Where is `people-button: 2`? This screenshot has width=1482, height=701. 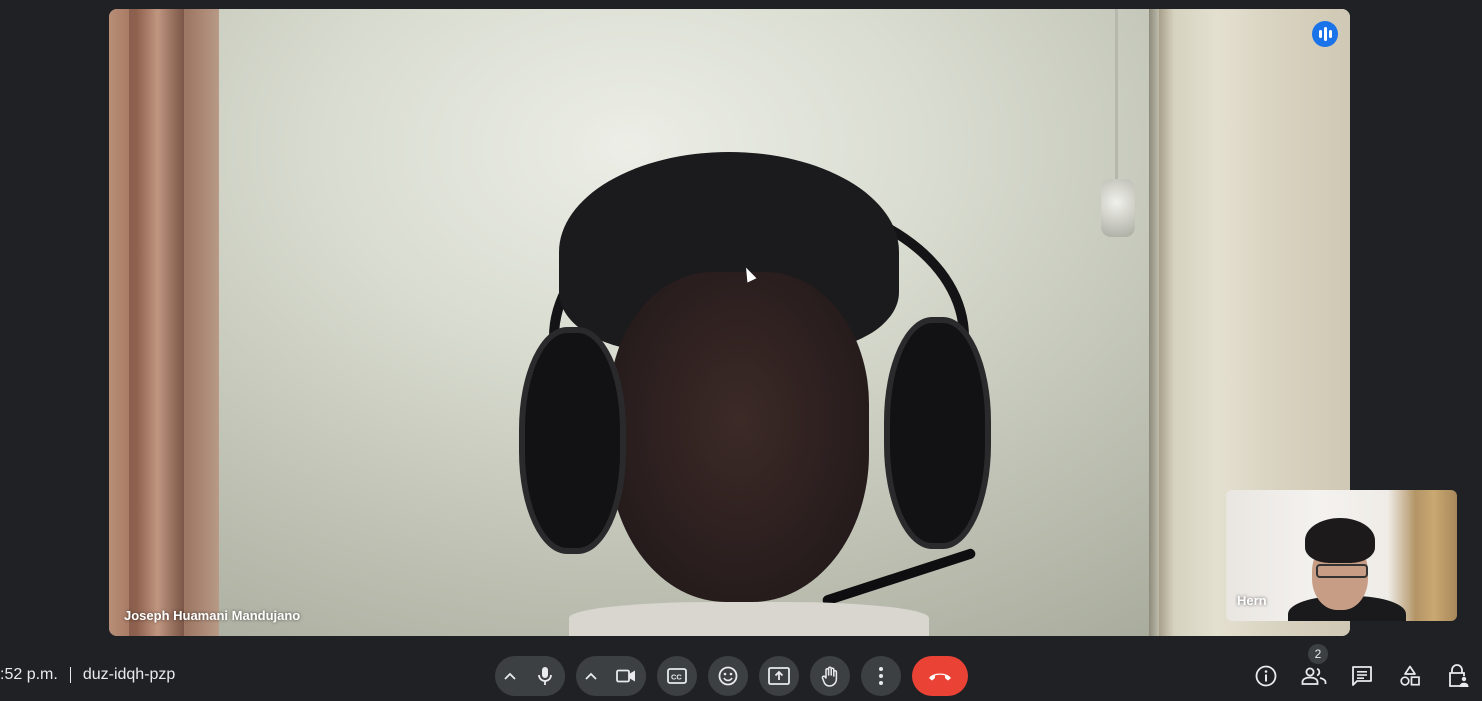
people-button: 2 is located at coordinates (1314, 670).